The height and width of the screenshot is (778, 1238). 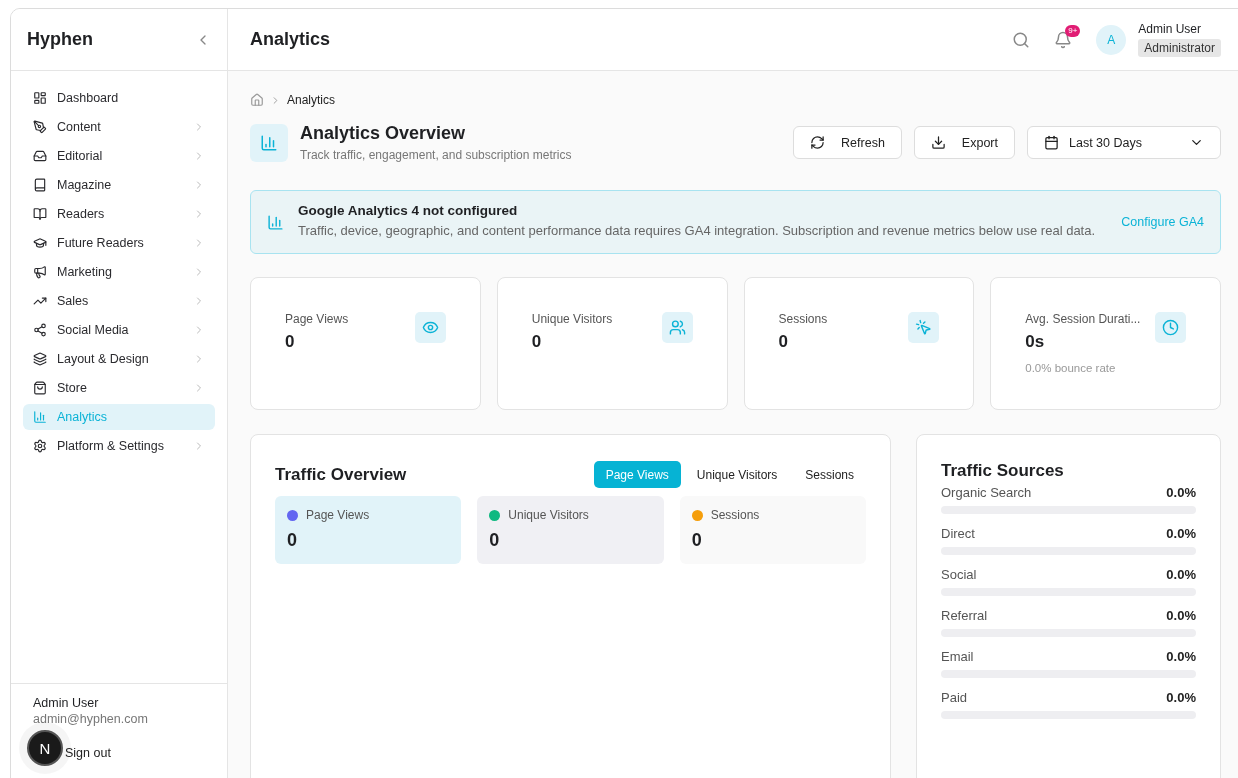 I want to click on share-icon, so click(x=40, y=330).